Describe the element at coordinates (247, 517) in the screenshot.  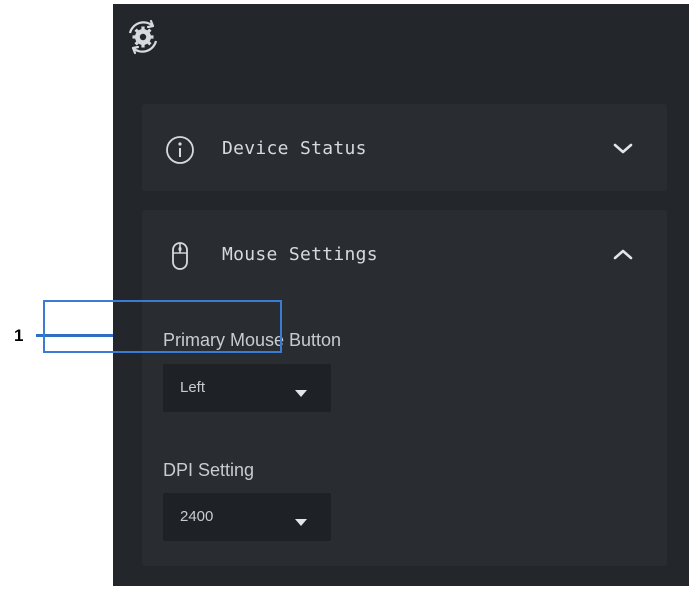
I see `dpi-setting-dropdown: 2400` at that location.